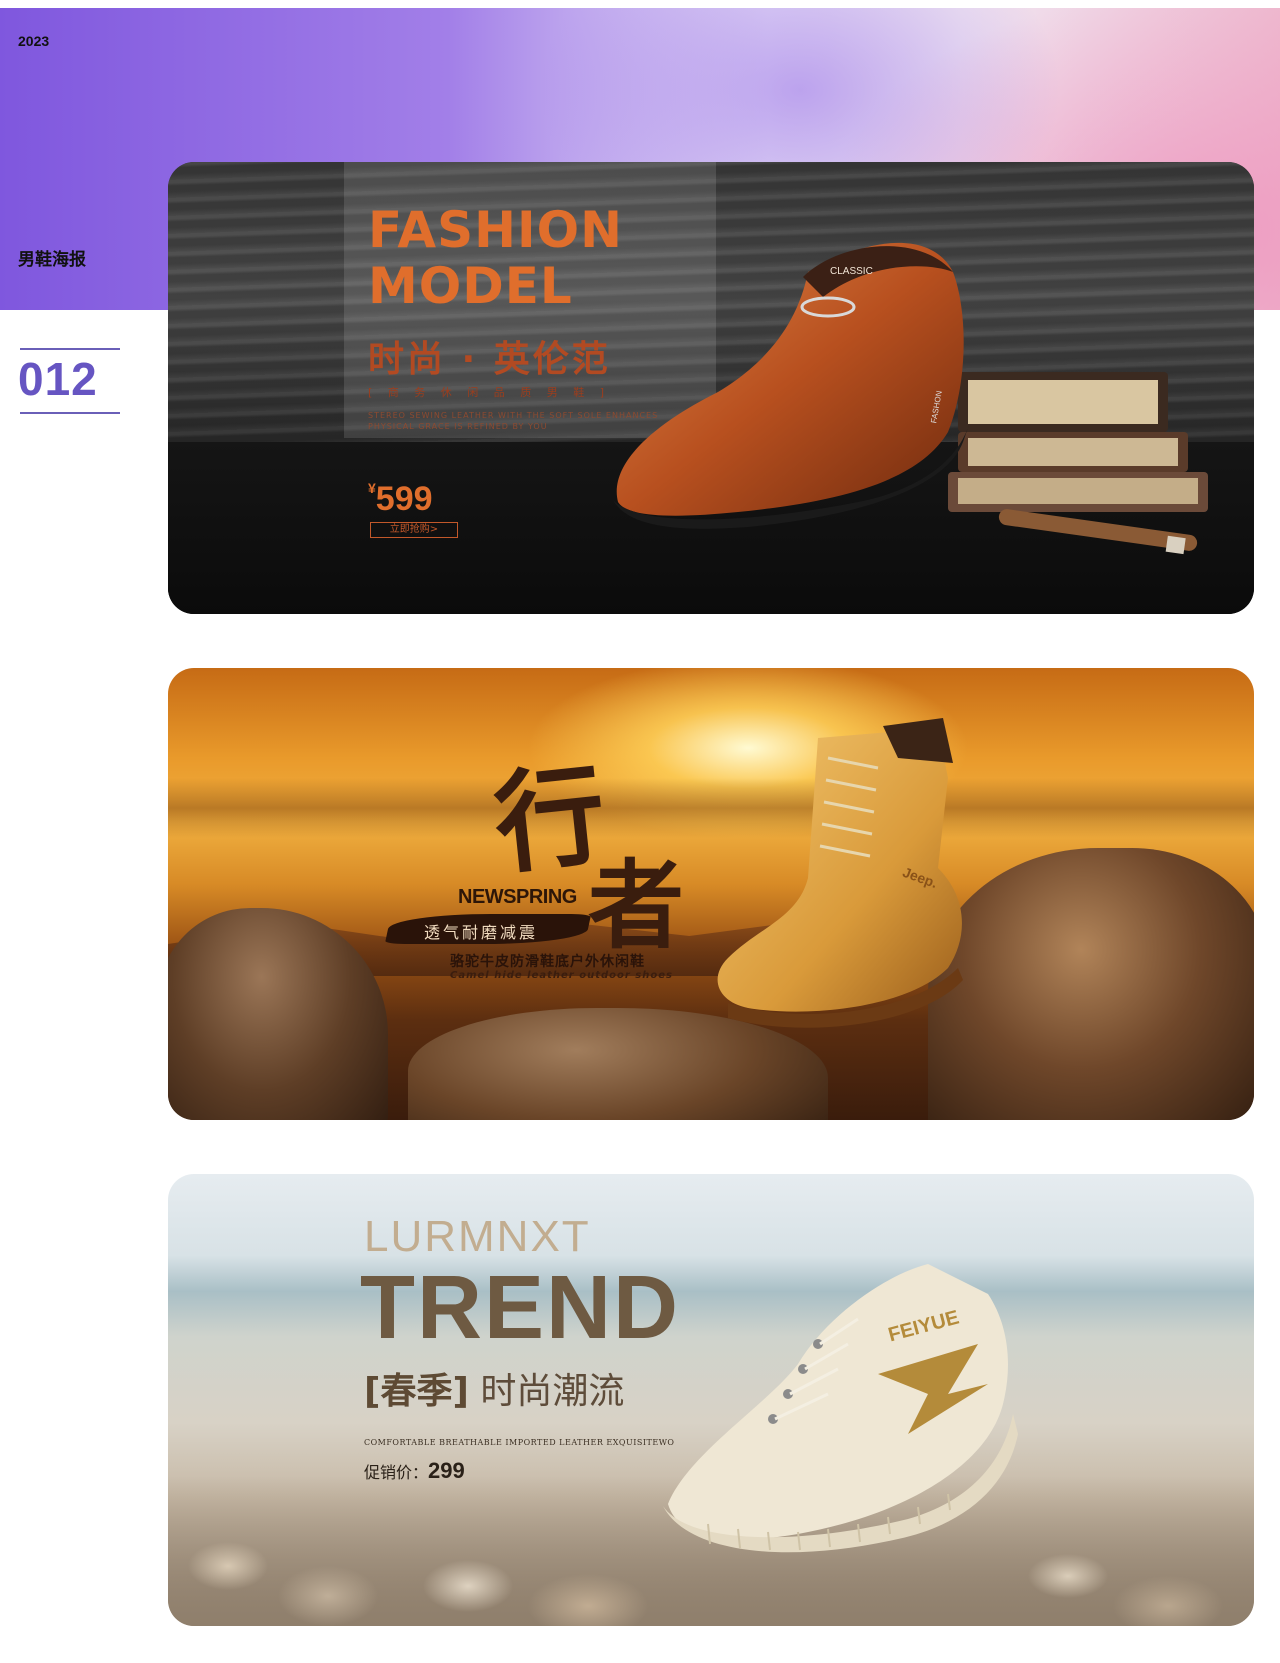 The height and width of the screenshot is (1663, 1280). I want to click on headline-line-1: FASHION, so click(495, 230).